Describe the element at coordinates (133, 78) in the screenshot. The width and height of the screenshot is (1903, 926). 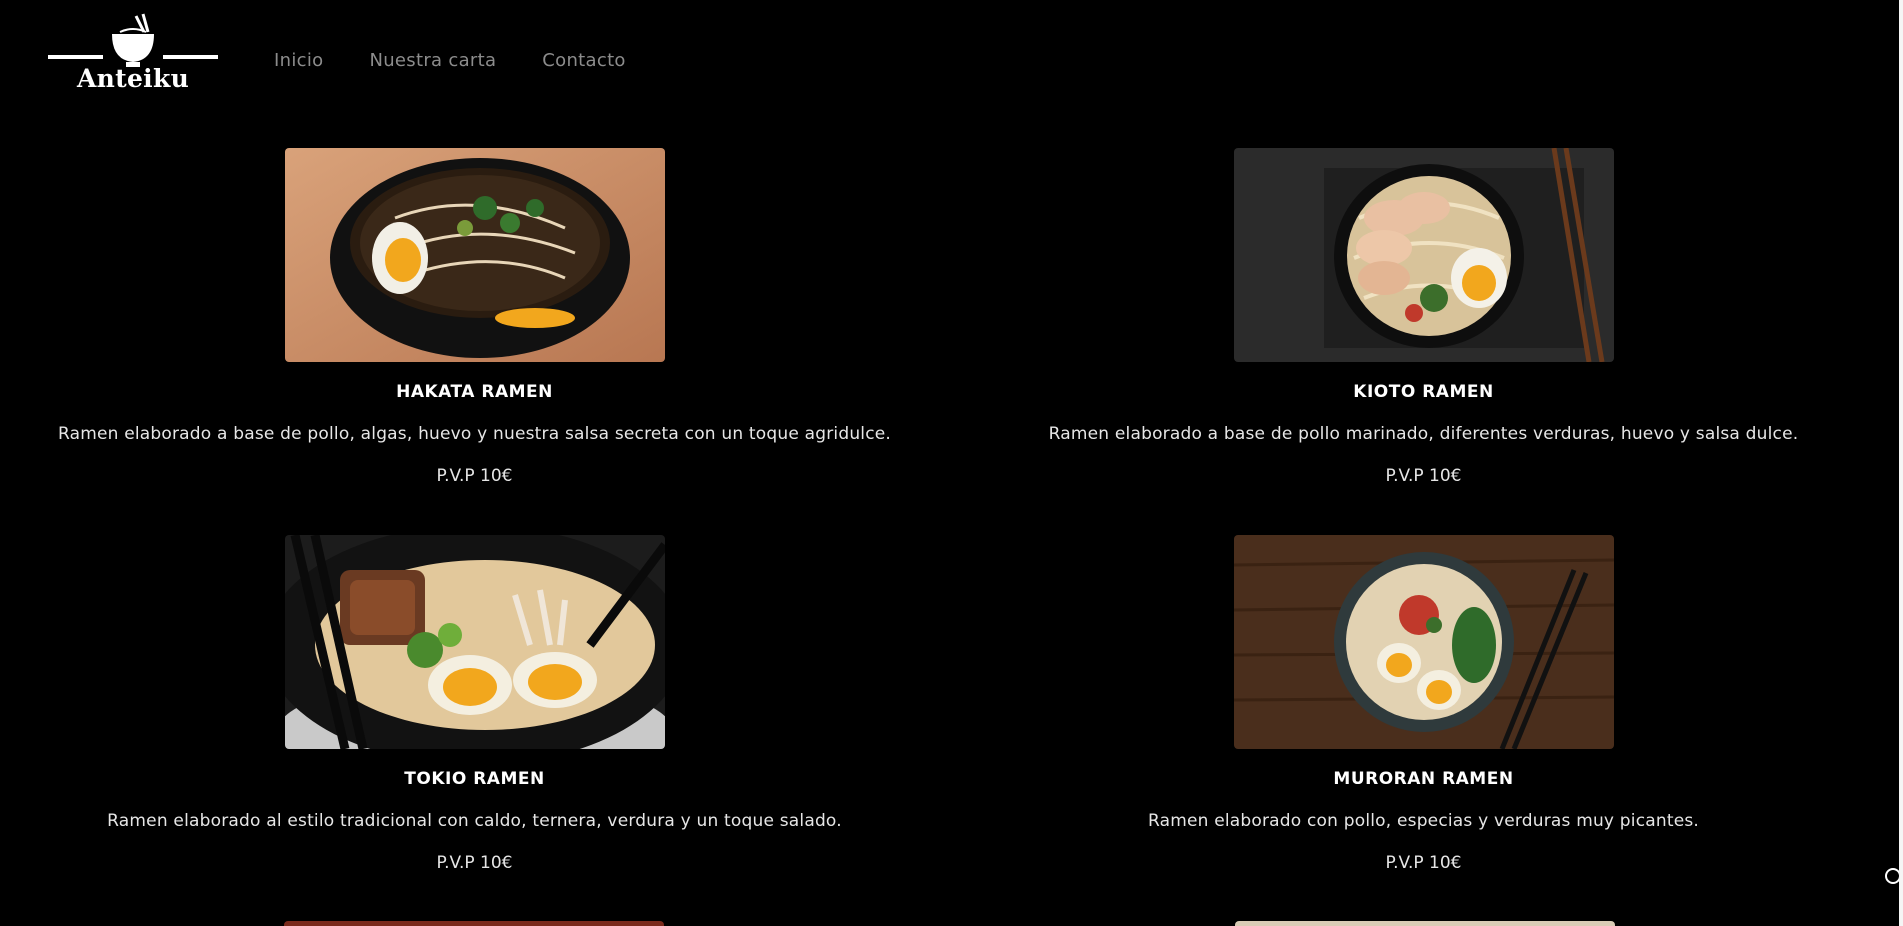
I see `brand-name: Anteiku` at that location.